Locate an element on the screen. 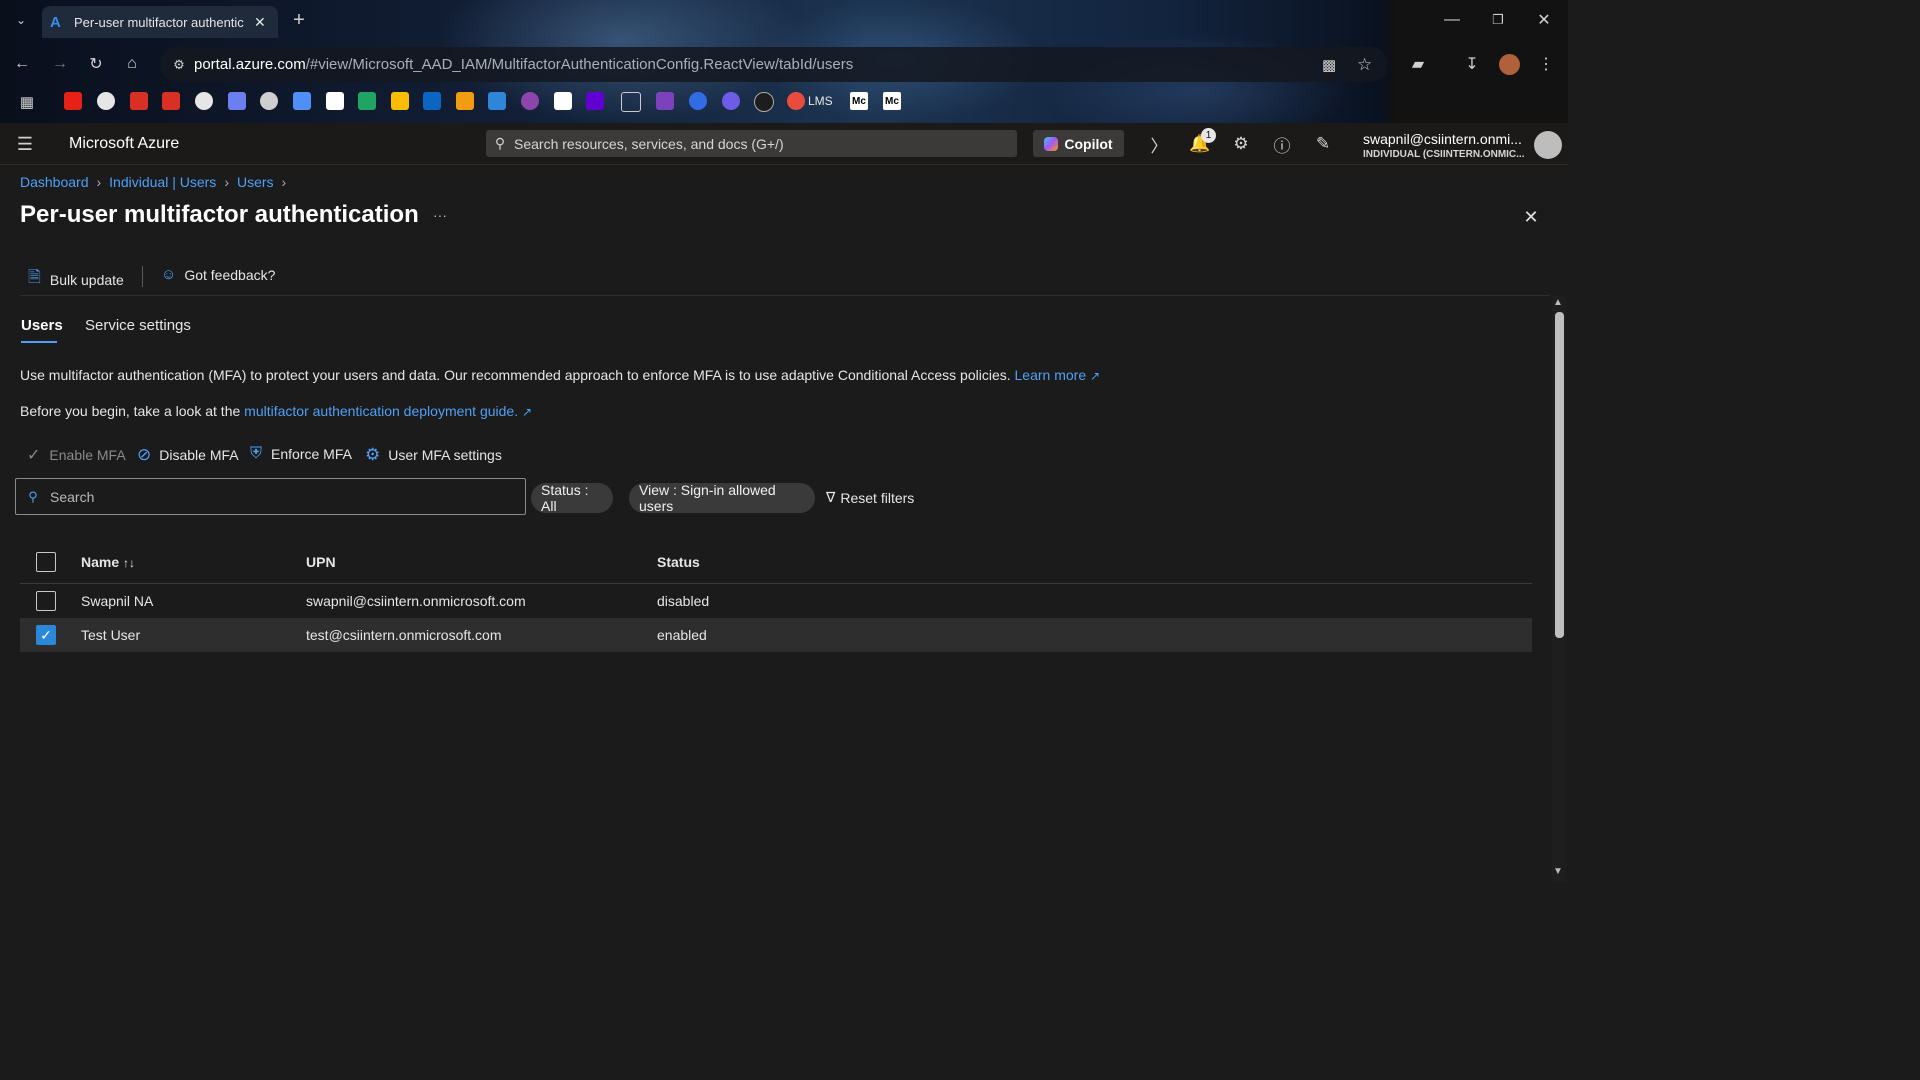 This screenshot has height=1080, width=1920. window-close-icon: ✕ is located at coordinates (1544, 20).